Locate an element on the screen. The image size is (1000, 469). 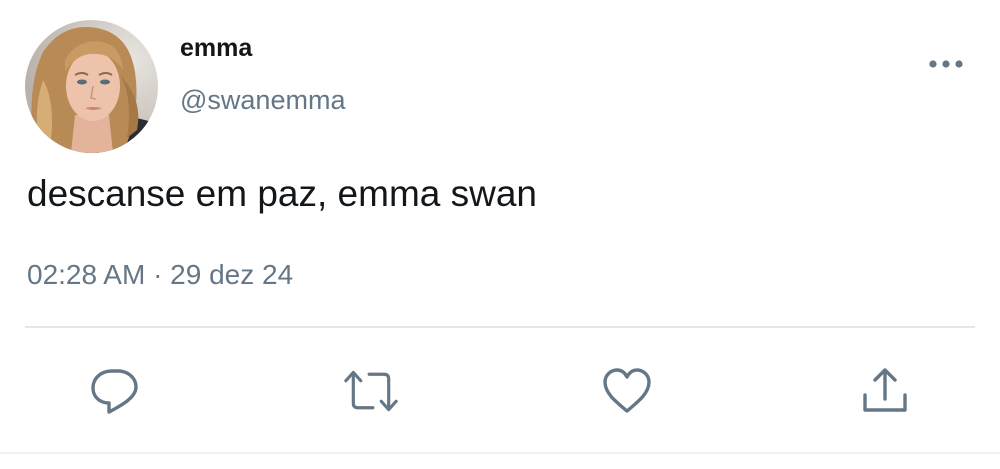
heart-icon is located at coordinates (627, 390).